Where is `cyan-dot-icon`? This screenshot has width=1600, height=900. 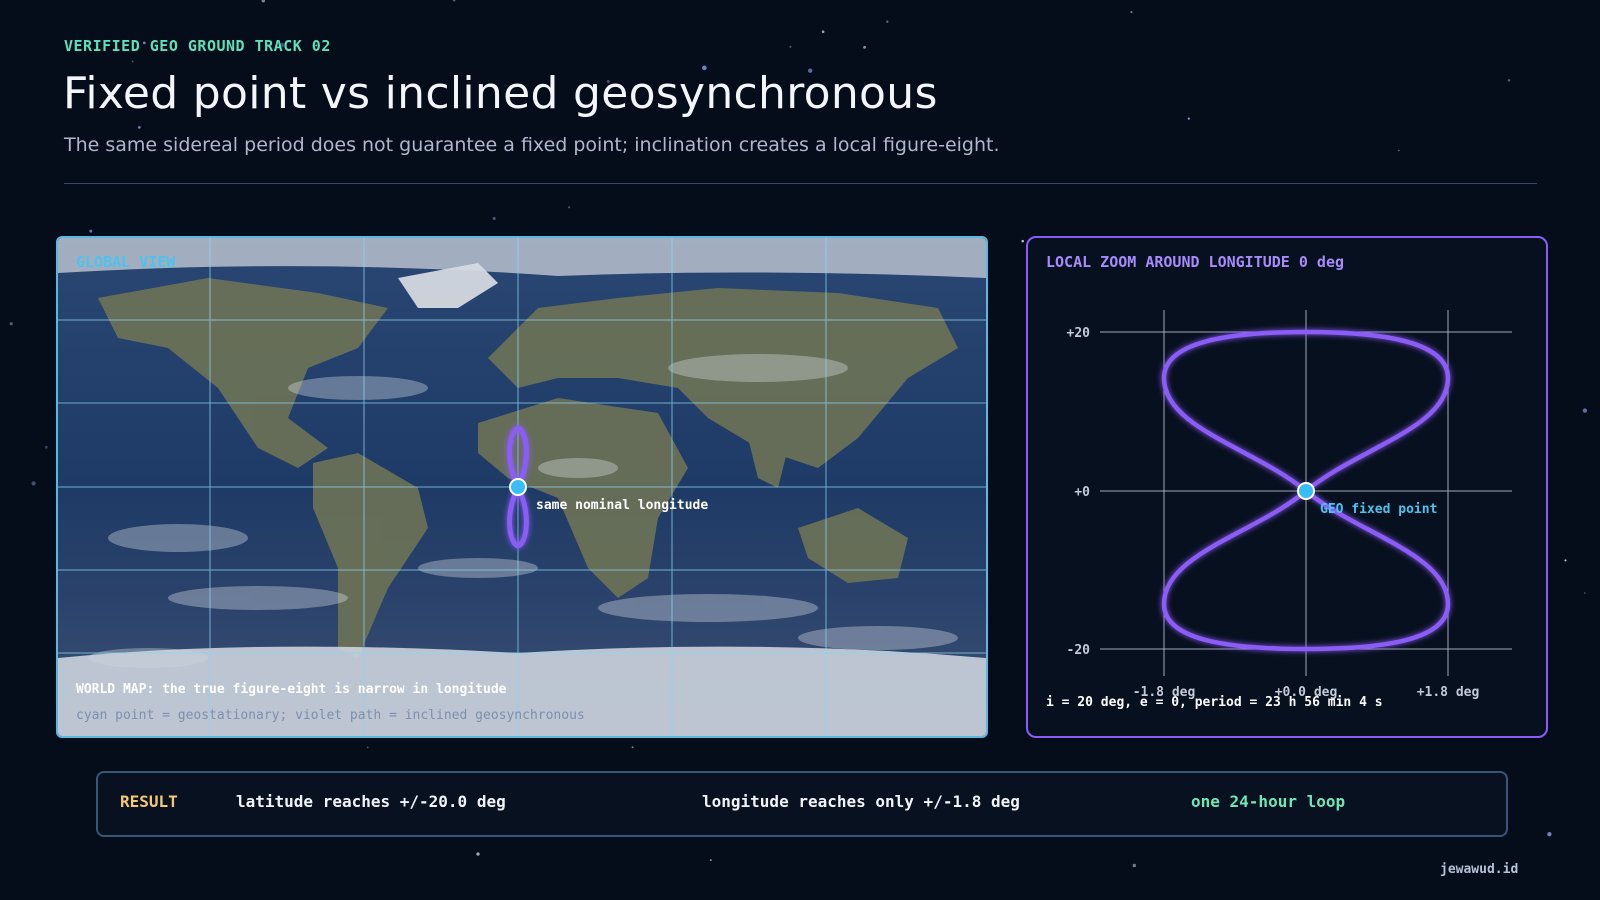 cyan-dot-icon is located at coordinates (518, 487).